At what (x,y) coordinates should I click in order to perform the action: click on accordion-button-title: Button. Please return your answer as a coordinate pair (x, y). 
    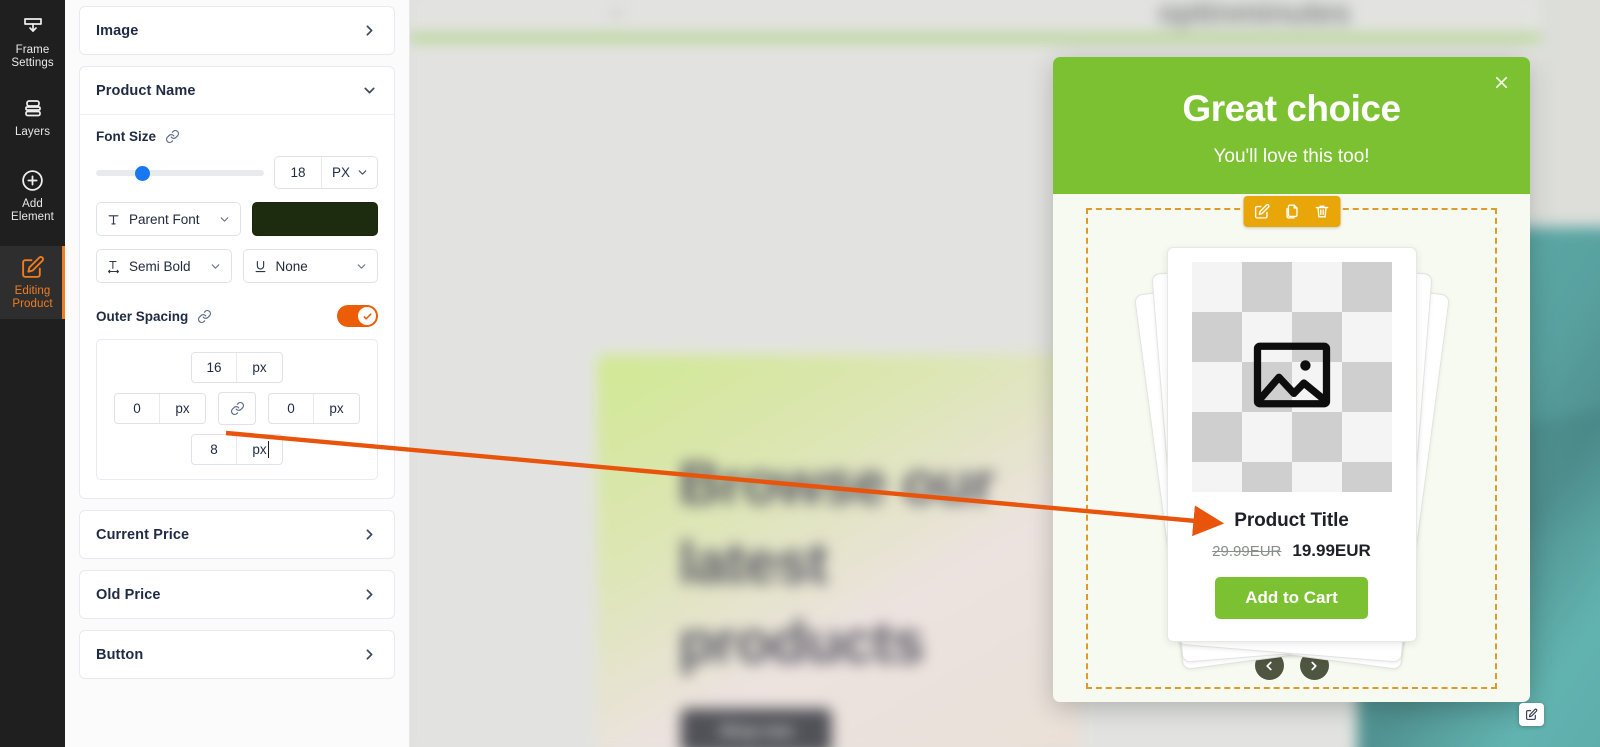
    Looking at the image, I should click on (120, 654).